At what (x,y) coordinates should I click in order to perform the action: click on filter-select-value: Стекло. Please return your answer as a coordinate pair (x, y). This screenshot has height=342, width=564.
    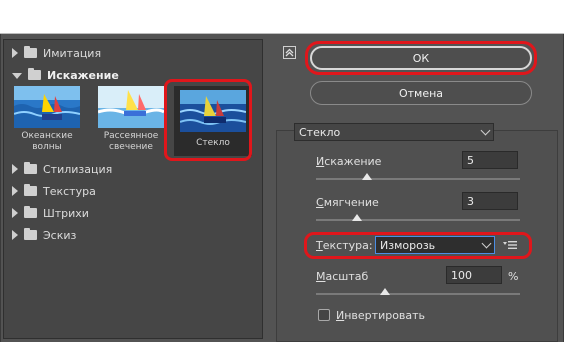
    Looking at the image, I should click on (320, 132).